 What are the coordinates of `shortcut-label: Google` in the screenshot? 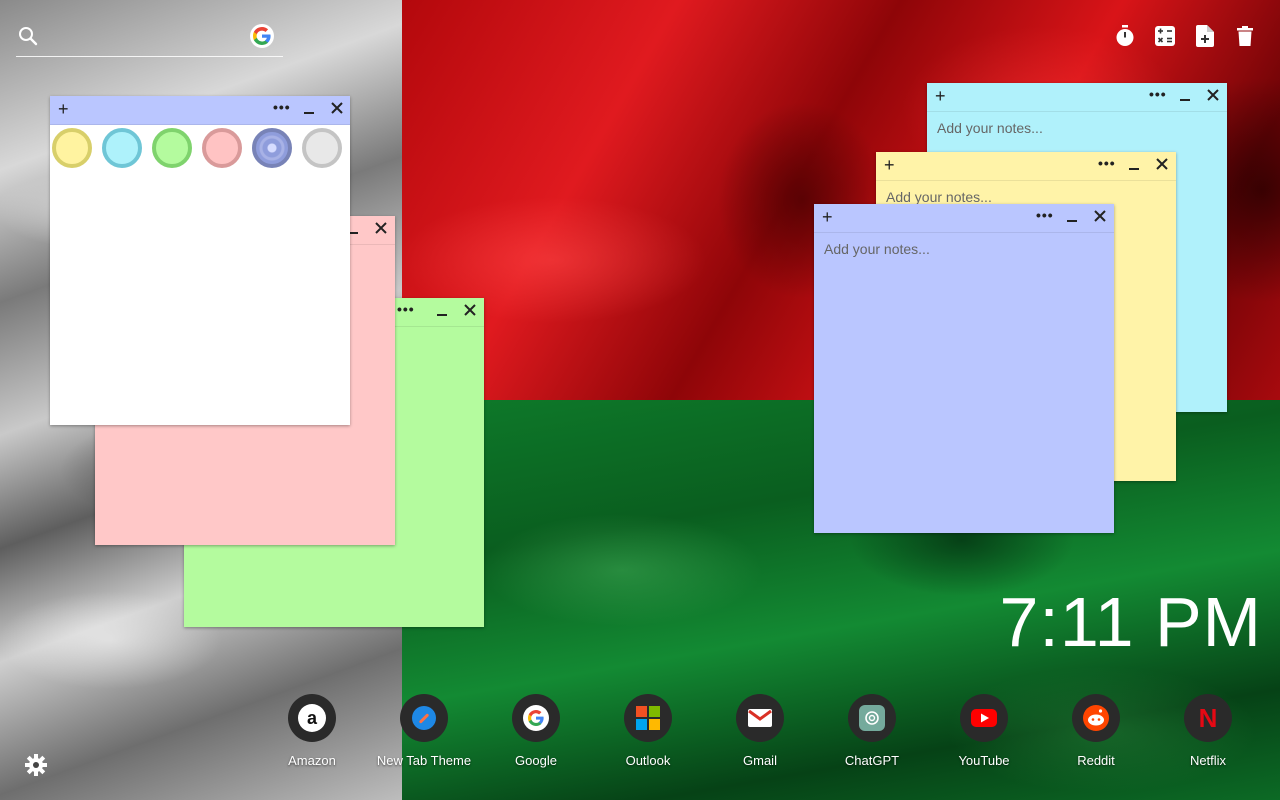 It's located at (536, 760).